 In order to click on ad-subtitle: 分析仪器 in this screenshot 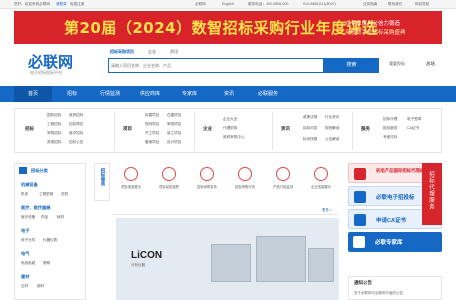, I will do `click(138, 265)`.